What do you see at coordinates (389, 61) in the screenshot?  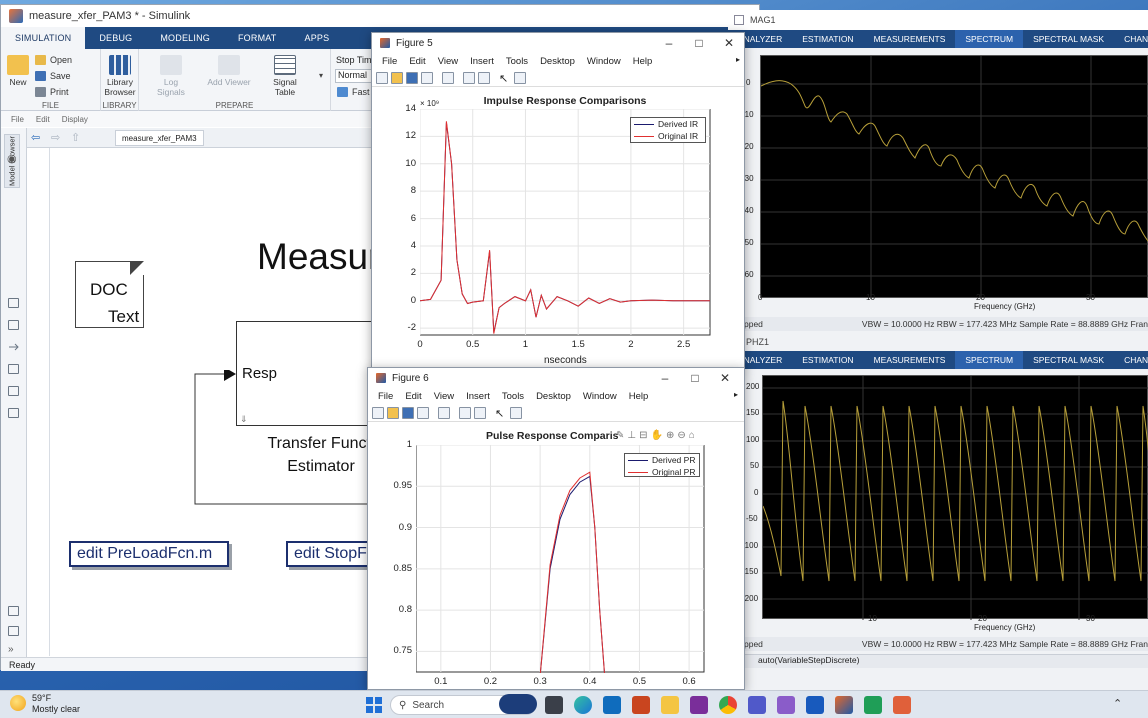 I see `f5-menu-file: File` at bounding box center [389, 61].